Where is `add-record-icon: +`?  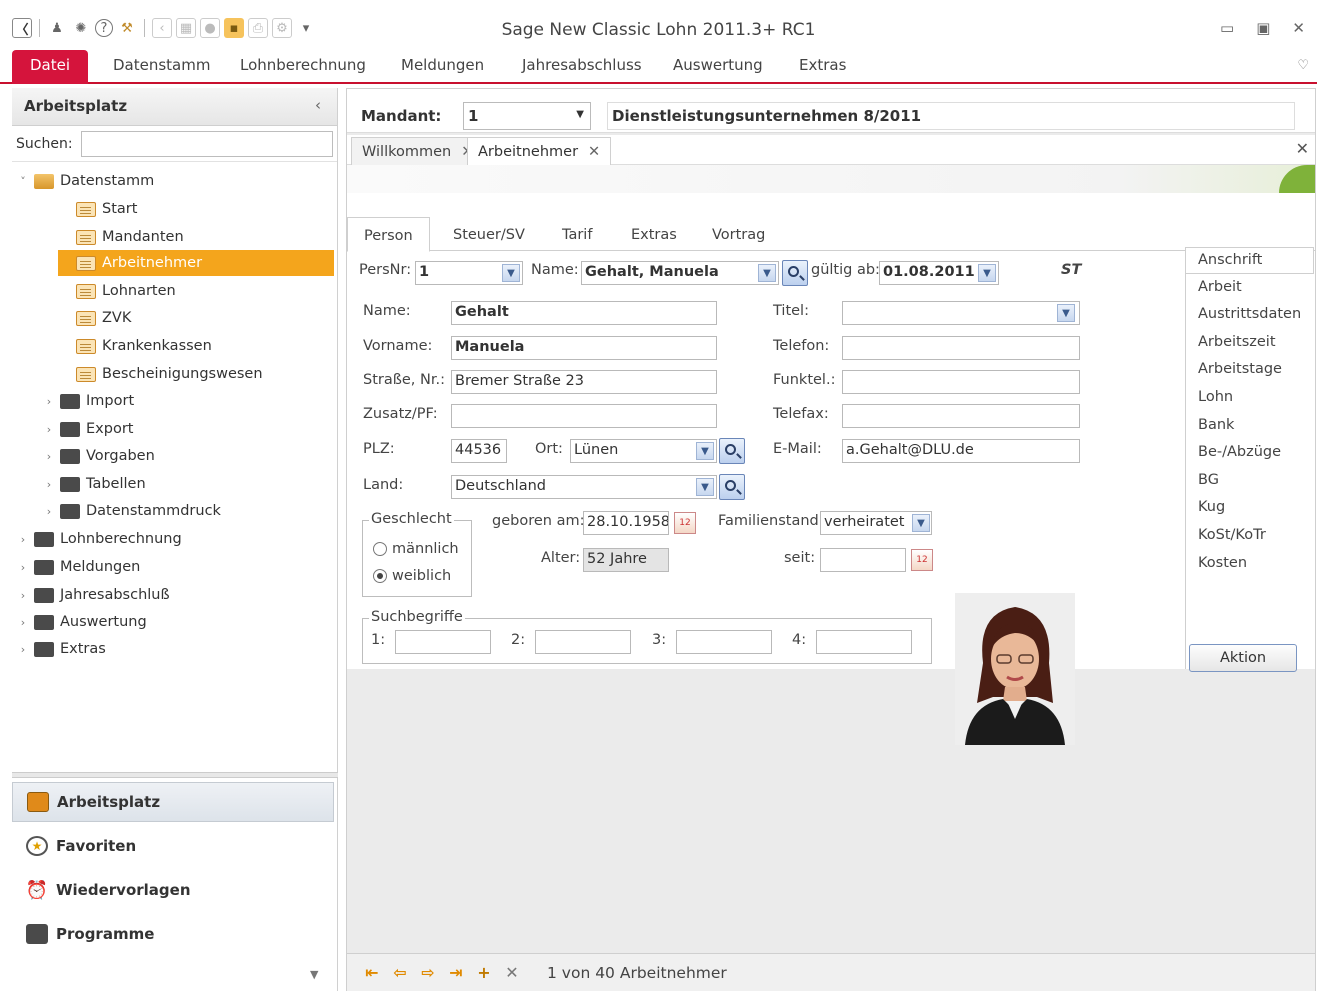
add-record-icon: + is located at coordinates (484, 973).